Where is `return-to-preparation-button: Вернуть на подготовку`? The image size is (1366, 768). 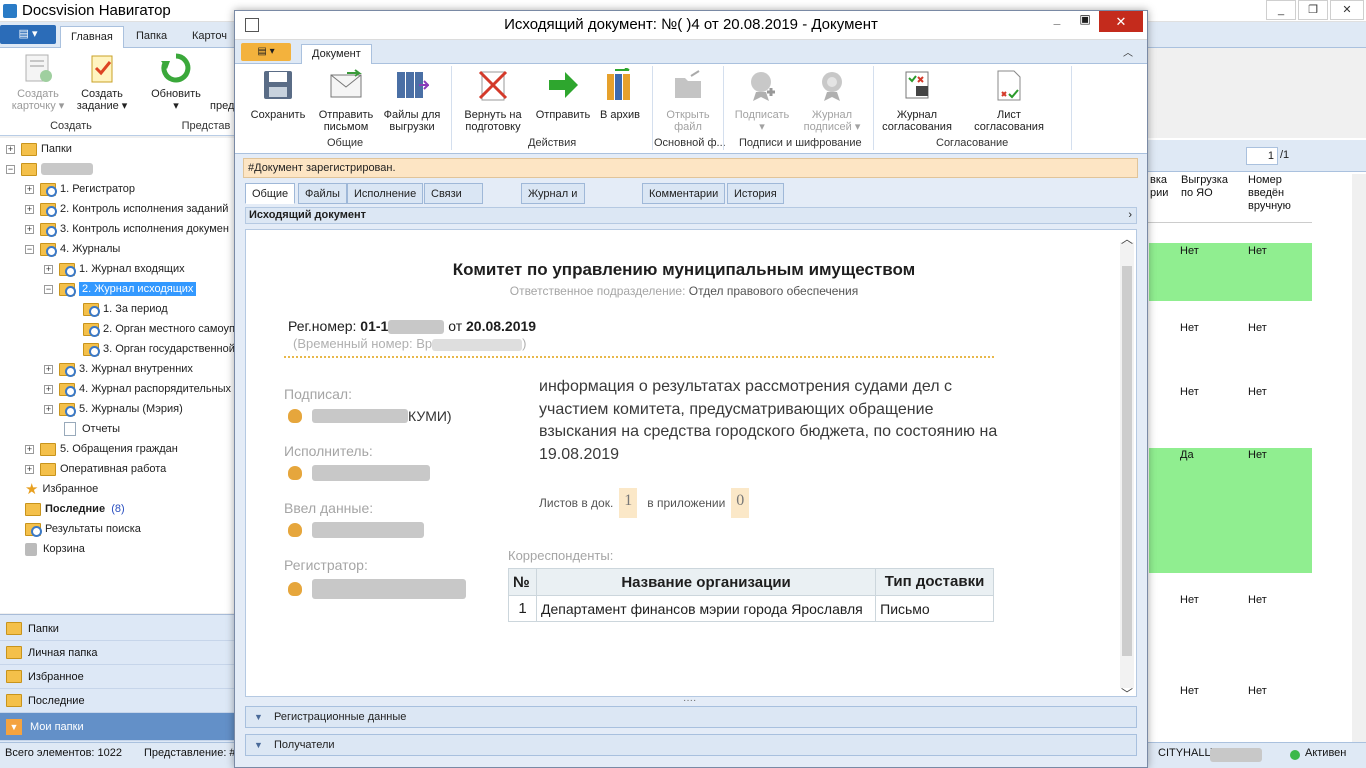 return-to-preparation-button: Вернуть на подготовку is located at coordinates (493, 100).